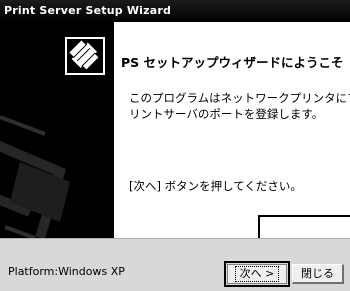  Describe the element at coordinates (215, 186) in the screenshot. I see `instruction-text: [次へ] ボタンを押してください。` at that location.